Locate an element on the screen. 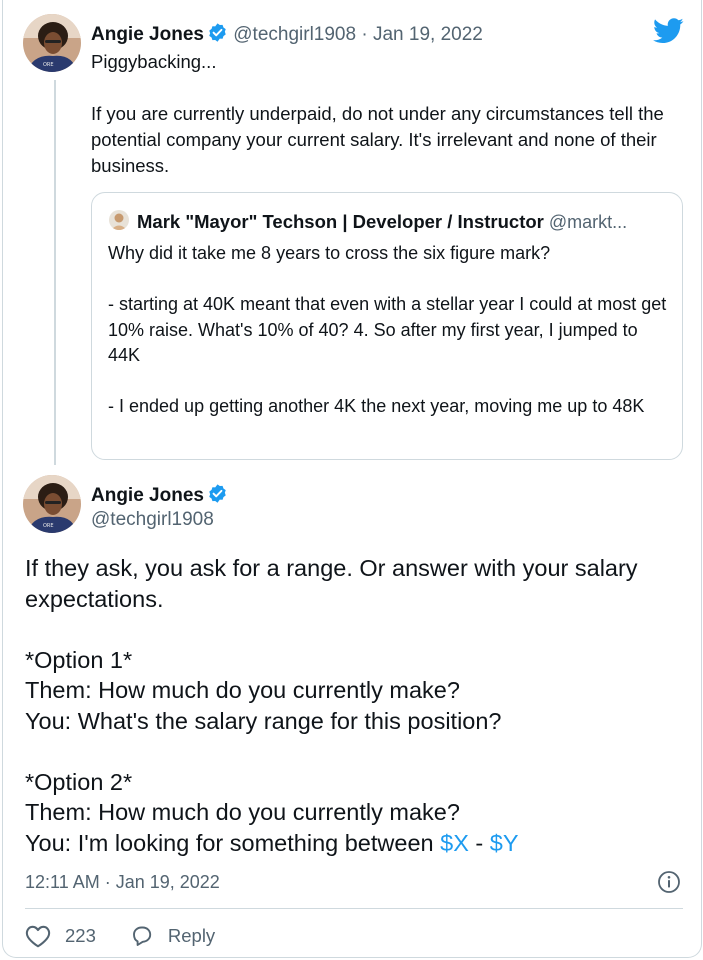 The image size is (703, 960). tweet-actions: 223 Reply is located at coordinates (137, 936).